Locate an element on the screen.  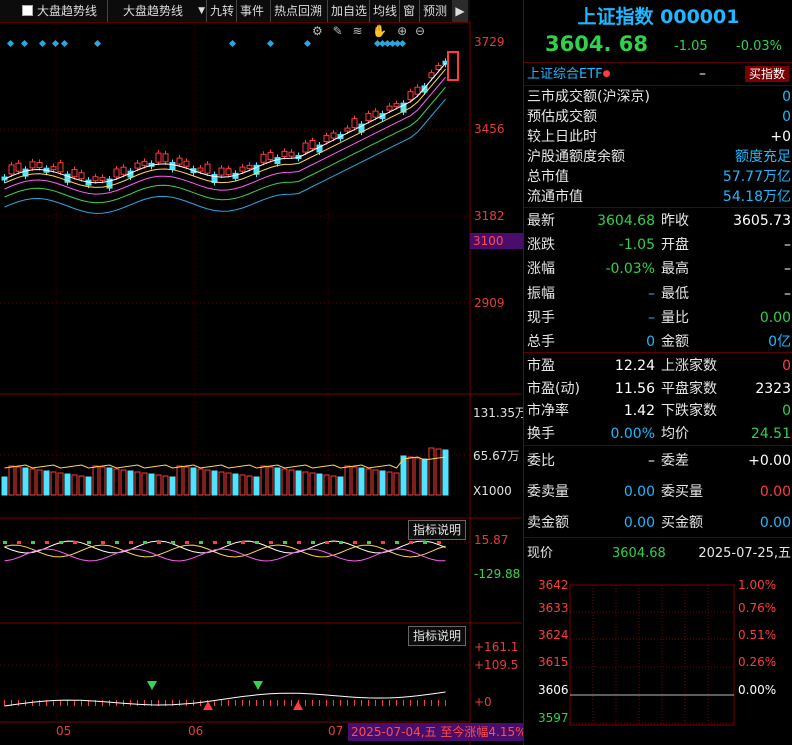
buy-index-button: 买指数 is located at coordinates (766, 74).